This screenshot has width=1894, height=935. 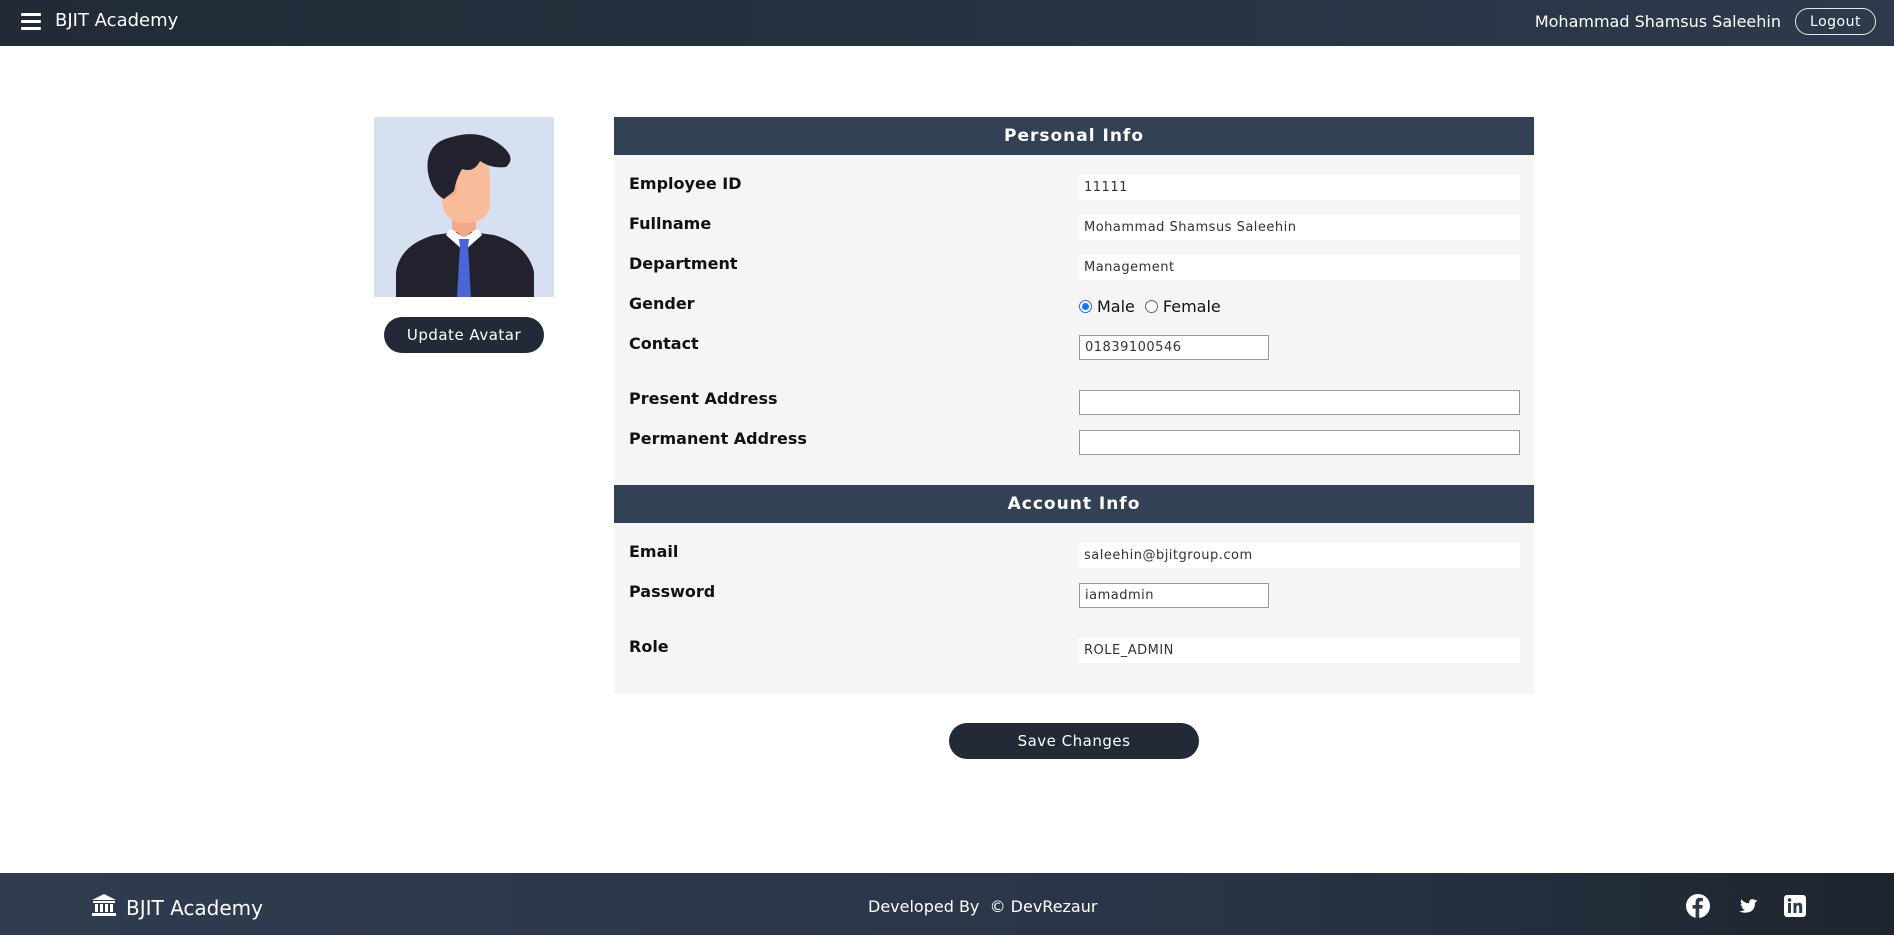 I want to click on footer-brand-label: BJIT Academy, so click(x=194, y=907).